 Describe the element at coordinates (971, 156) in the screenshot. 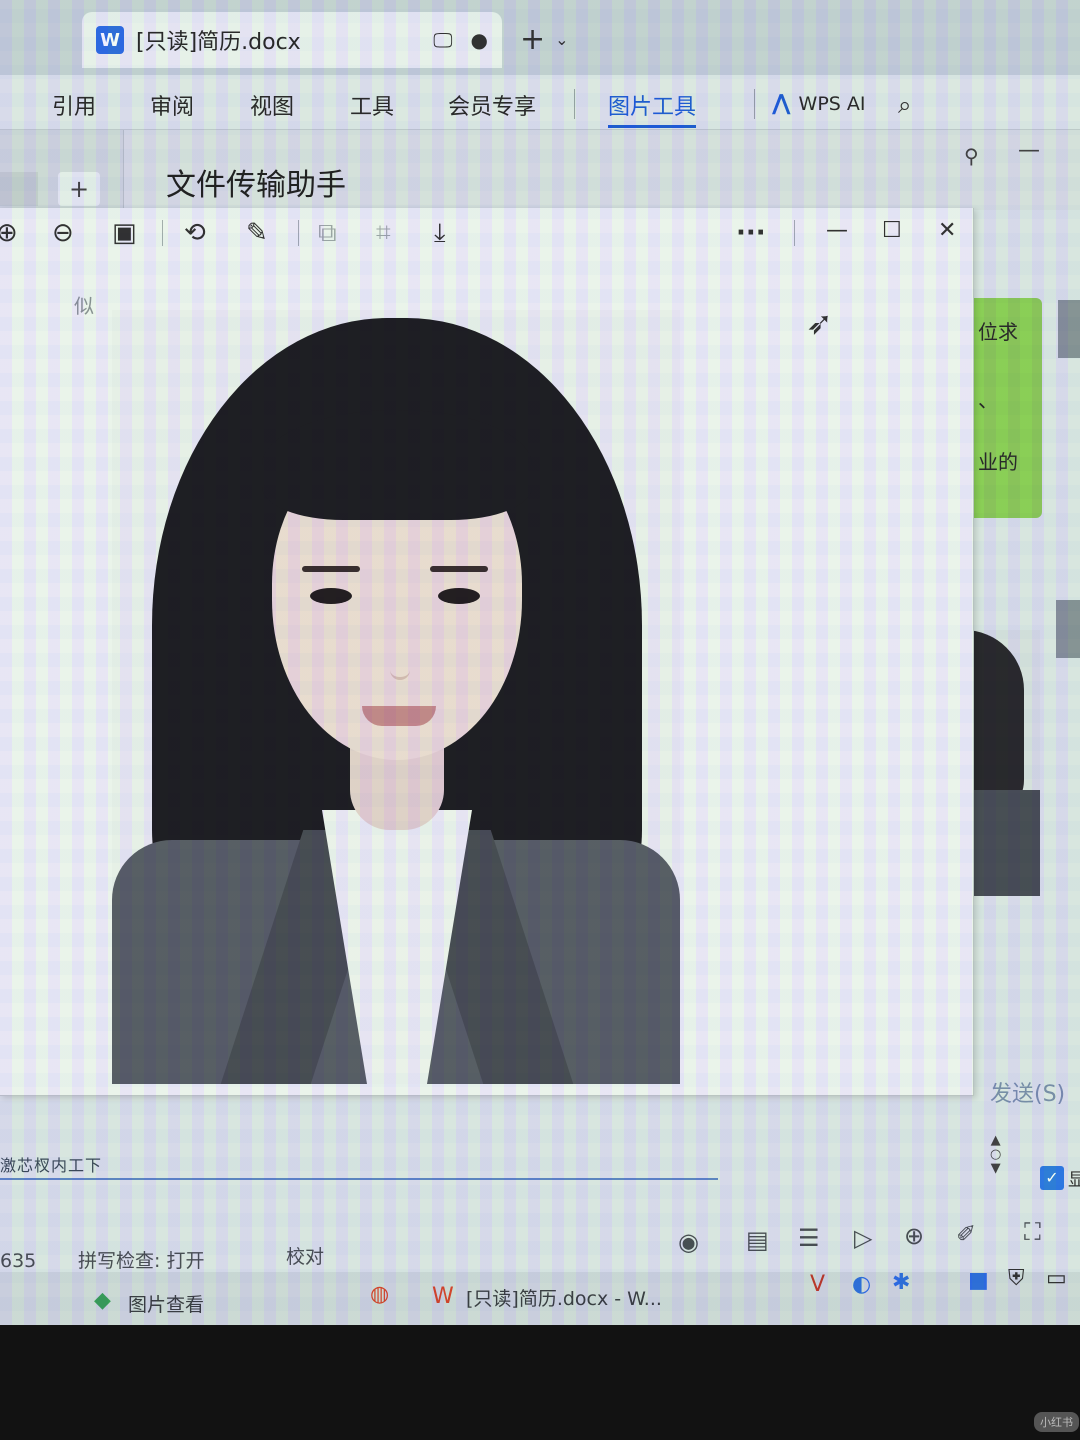

I see `pin-icon: ⚲` at that location.